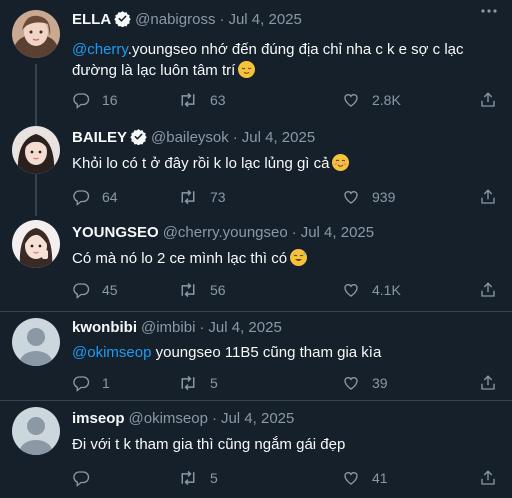 The width and height of the screenshot is (512, 498). I want to click on tweet-header: ELLA @nabigross · Jul 4, 2025, so click(187, 20).